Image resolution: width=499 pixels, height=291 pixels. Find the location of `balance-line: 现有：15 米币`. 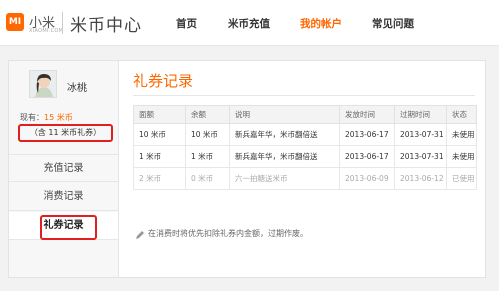

balance-line: 现有：15 米币 is located at coordinates (46, 117).